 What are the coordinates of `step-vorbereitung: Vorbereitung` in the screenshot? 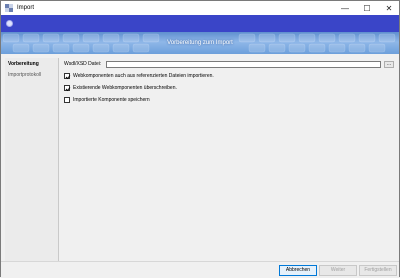 It's located at (23, 64).